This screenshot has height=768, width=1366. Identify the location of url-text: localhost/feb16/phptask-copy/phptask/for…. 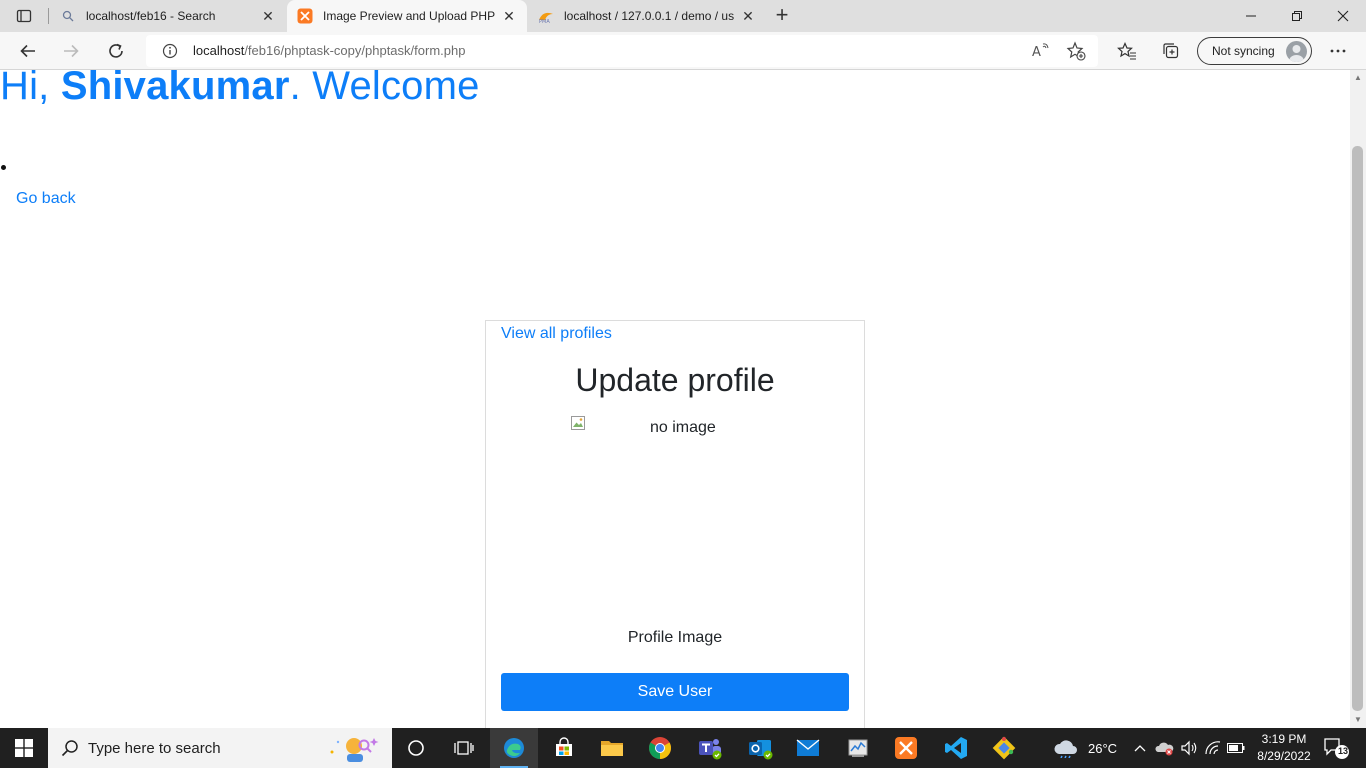
(329, 50).